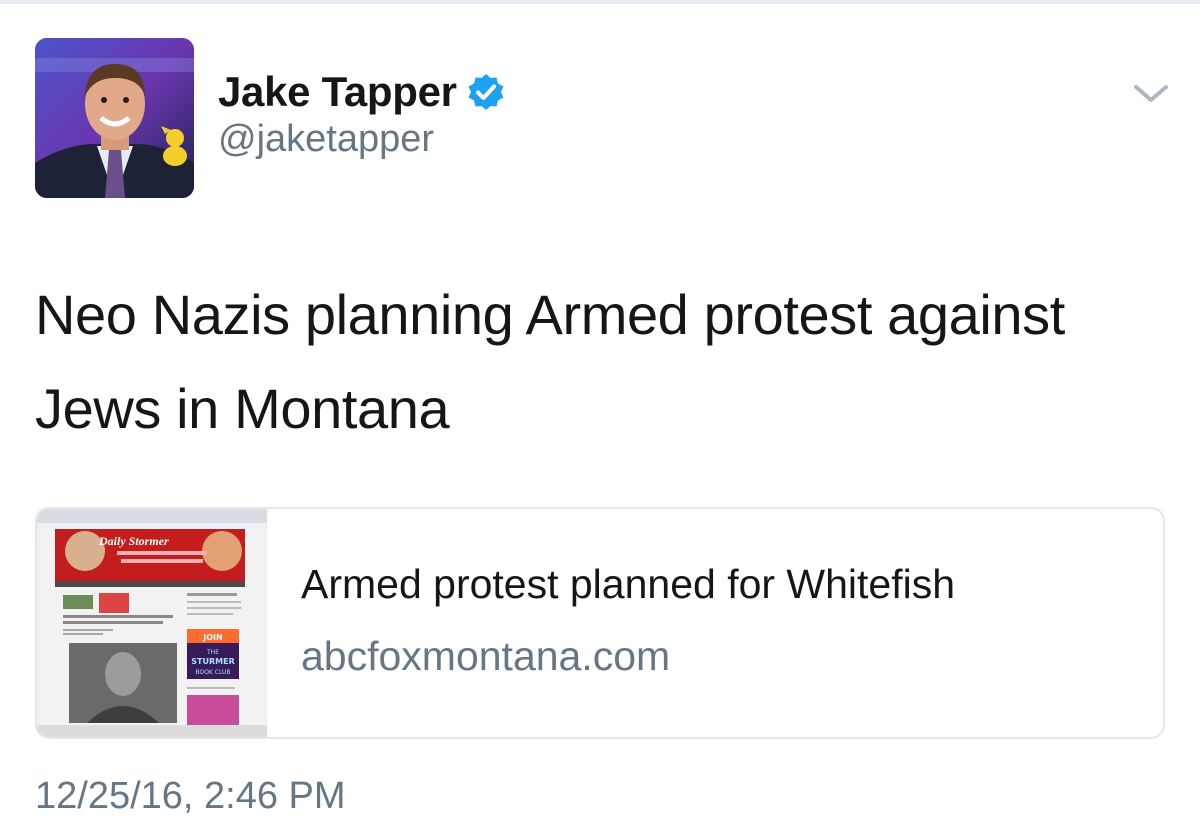 This screenshot has height=829, width=1200. Describe the element at coordinates (486, 92) in the screenshot. I see `verified-badge-icon` at that location.